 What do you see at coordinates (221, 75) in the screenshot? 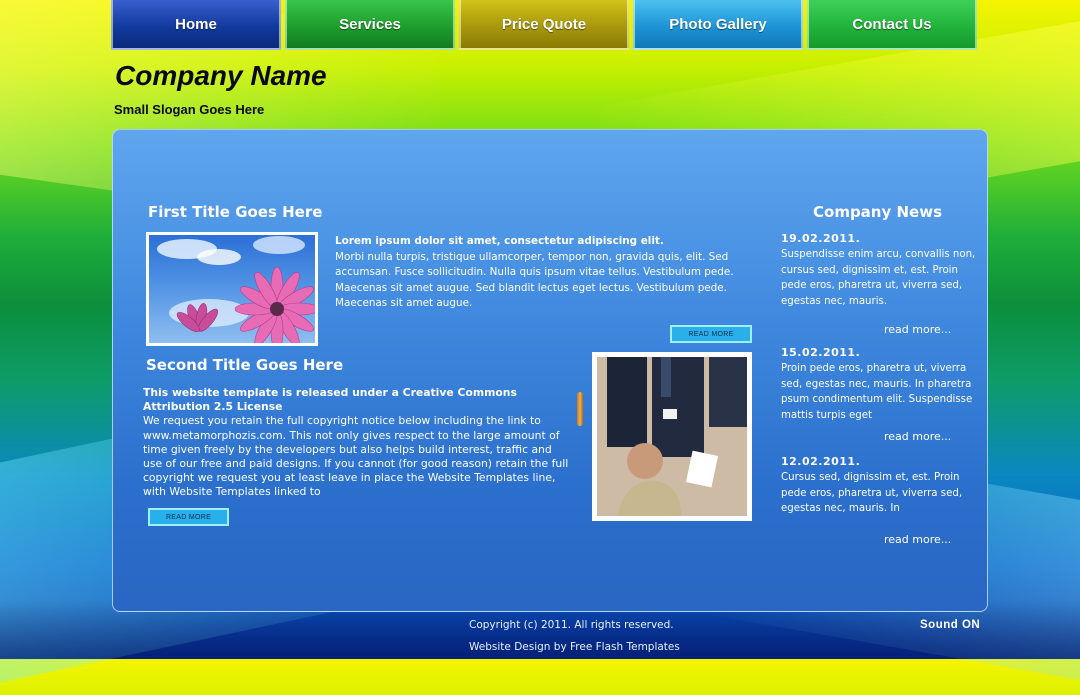
I see `company-name: Company Name` at bounding box center [221, 75].